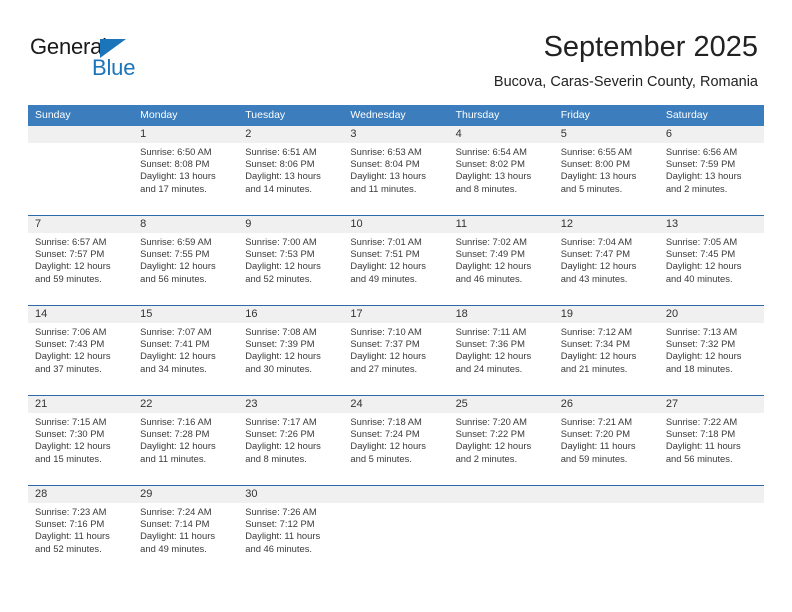 Image resolution: width=792 pixels, height=612 pixels. Describe the element at coordinates (596, 331) in the screenshot. I see `sunrise-time: Sunrise: 7:12 AM` at that location.